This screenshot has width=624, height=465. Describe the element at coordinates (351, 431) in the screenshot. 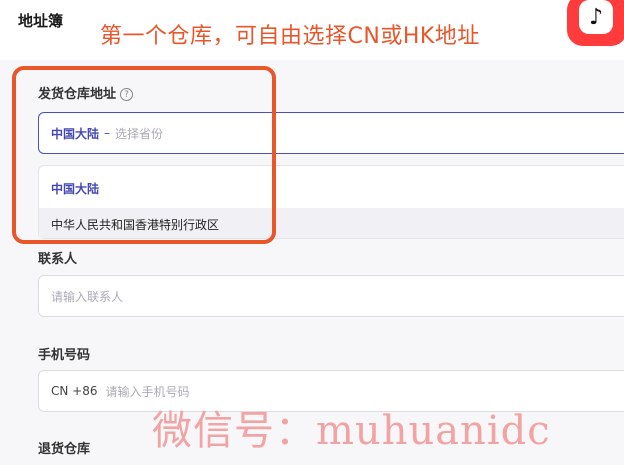

I see `watermark: 微信号：muhuanidc` at that location.